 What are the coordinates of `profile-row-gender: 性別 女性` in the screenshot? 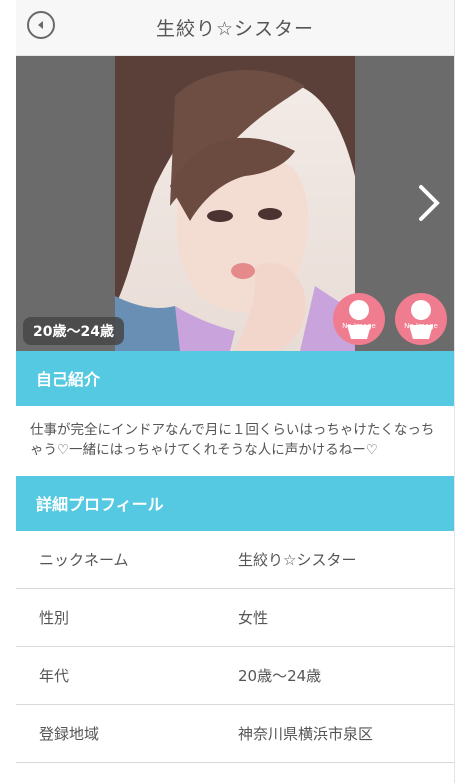 It's located at (235, 618).